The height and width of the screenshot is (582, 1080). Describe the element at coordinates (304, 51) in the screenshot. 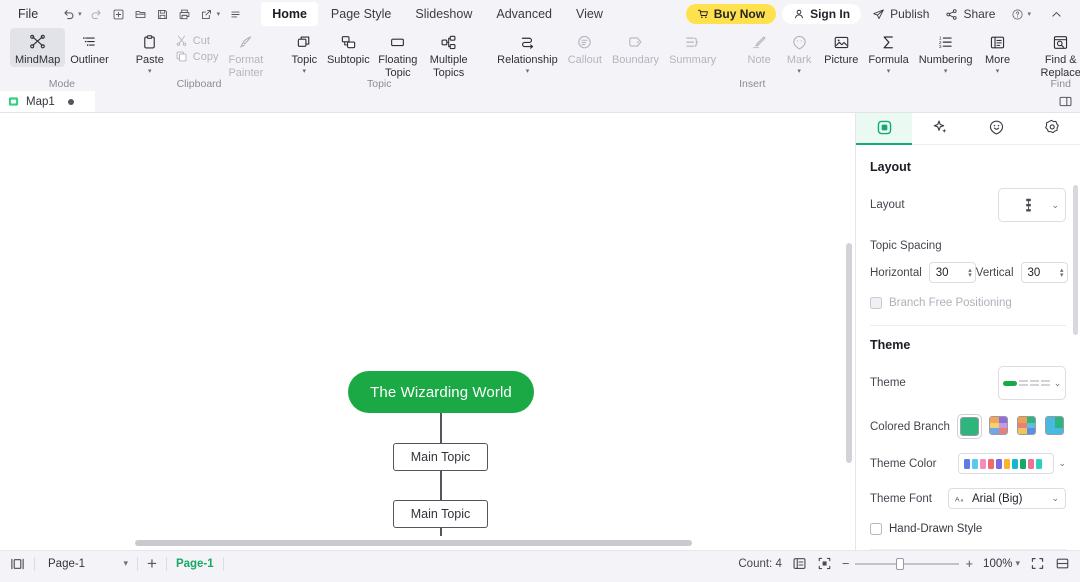

I see `topic-button: Topic ▾` at that location.